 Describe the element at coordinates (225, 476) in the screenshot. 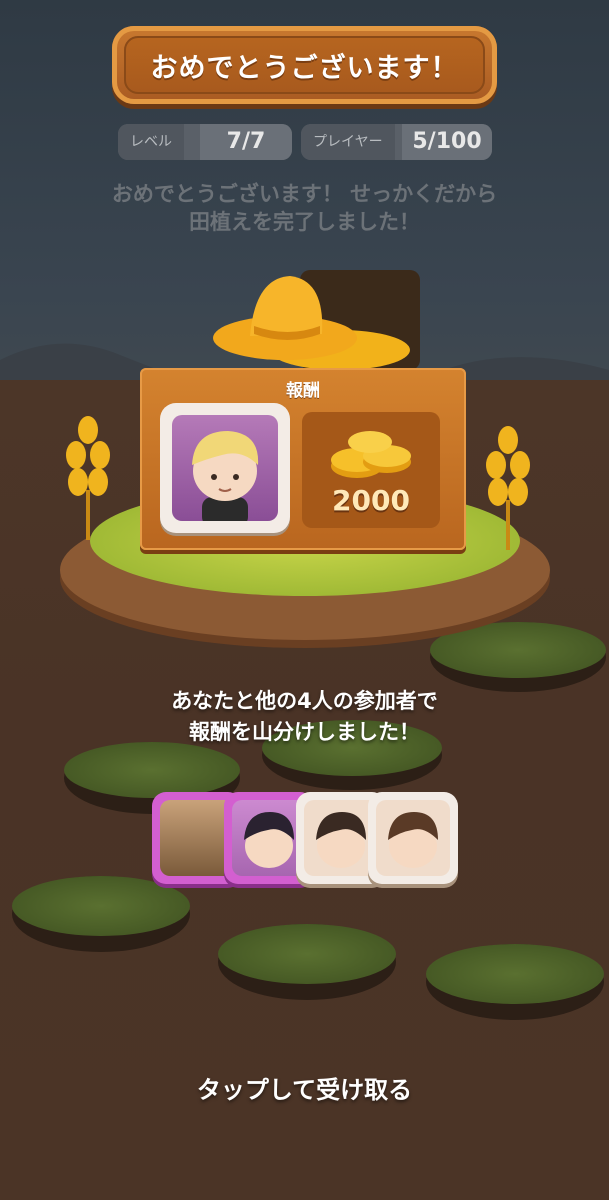

I see `character-icon` at that location.